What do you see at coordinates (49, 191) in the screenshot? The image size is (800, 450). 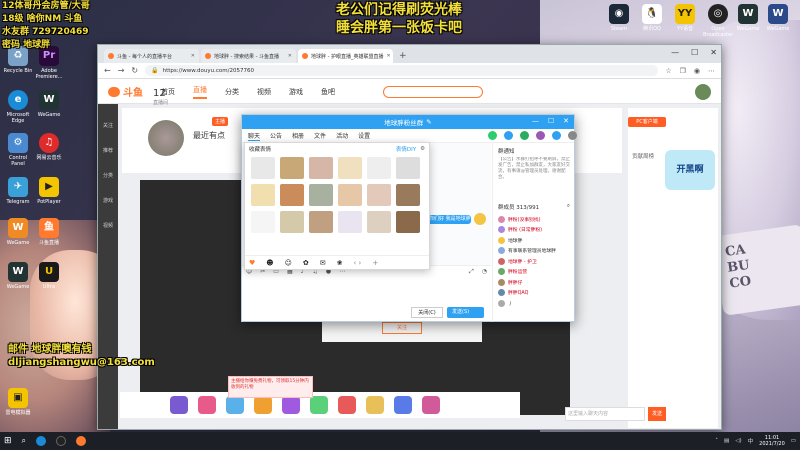 I see `desktop-icon-potplayer: ▶ PotPlayer` at bounding box center [49, 191].